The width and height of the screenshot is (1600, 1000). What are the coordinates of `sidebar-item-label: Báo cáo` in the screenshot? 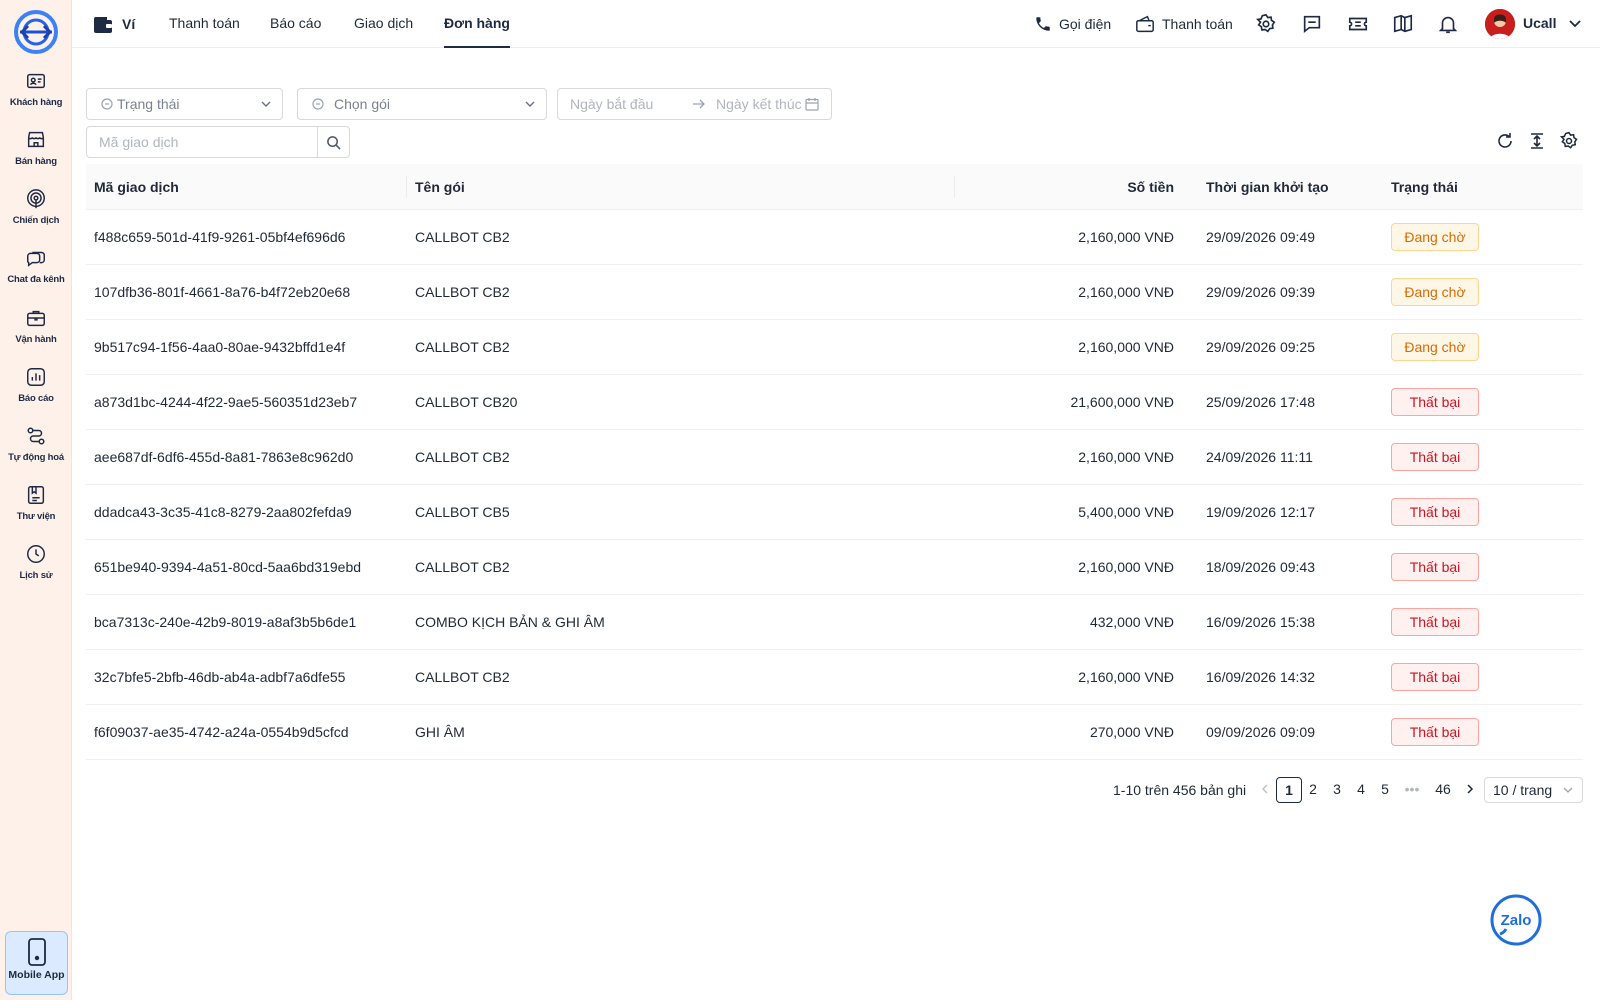 It's located at (36, 398).